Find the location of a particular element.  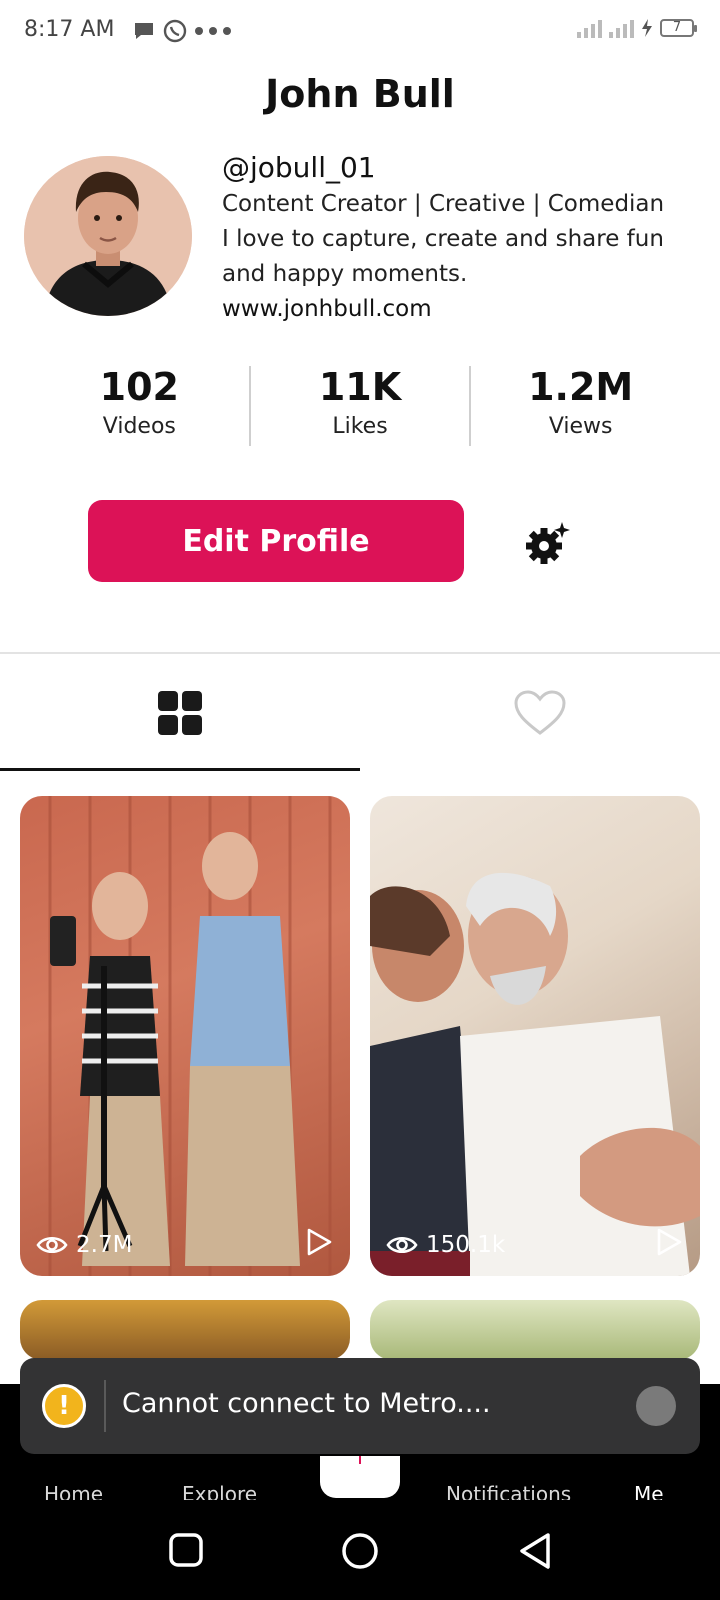

stat-likes: 11K Likes is located at coordinates (360, 405).